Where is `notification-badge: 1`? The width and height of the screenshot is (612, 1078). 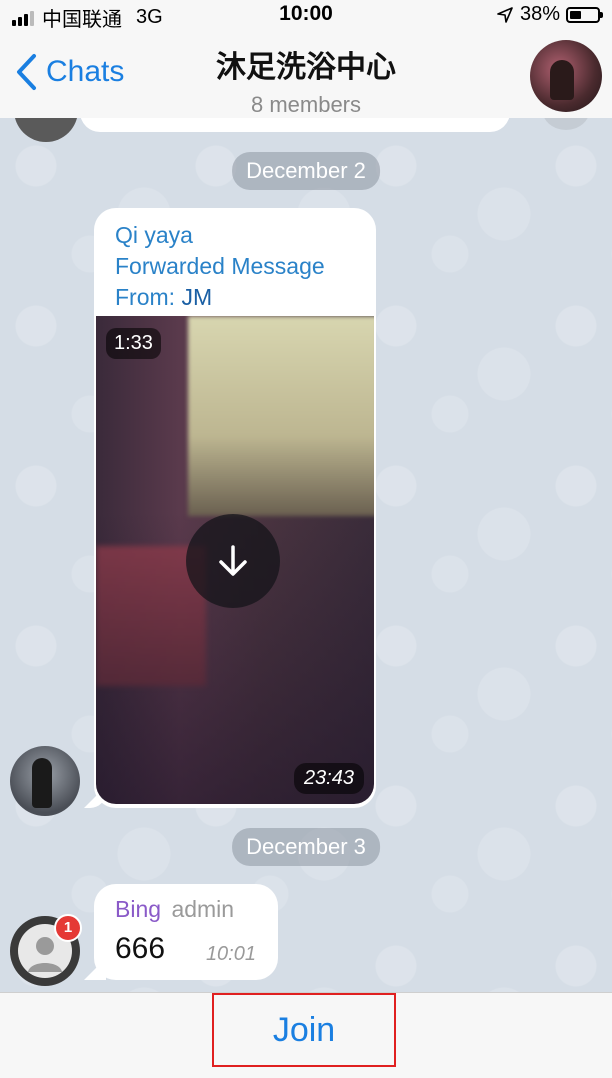
notification-badge: 1 is located at coordinates (68, 928).